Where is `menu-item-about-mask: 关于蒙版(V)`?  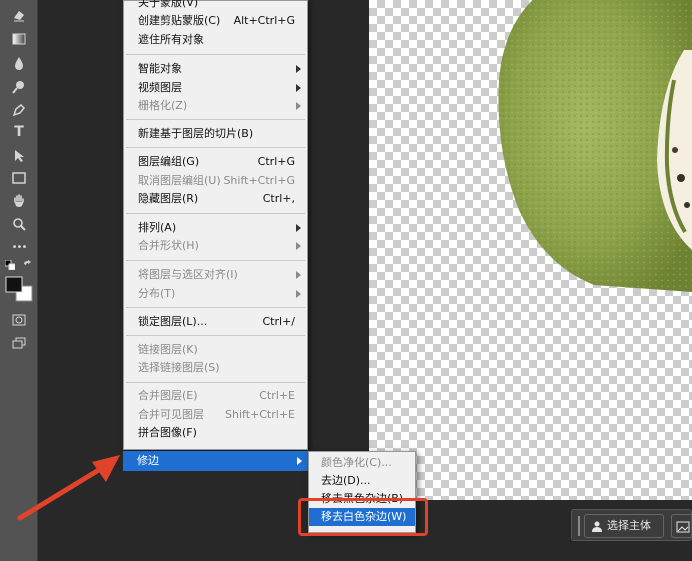
menu-item-about-mask: 关于蒙版(V) is located at coordinates (215, 6).